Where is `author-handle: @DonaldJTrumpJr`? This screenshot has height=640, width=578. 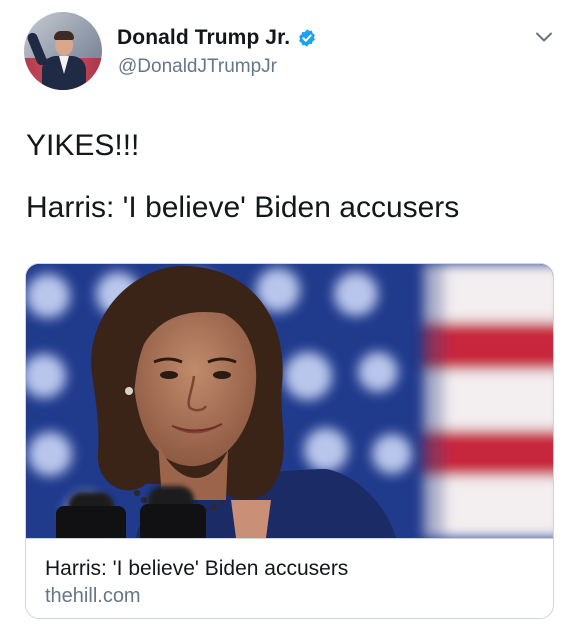
author-handle: @DonaldJTrumpJr is located at coordinates (197, 67).